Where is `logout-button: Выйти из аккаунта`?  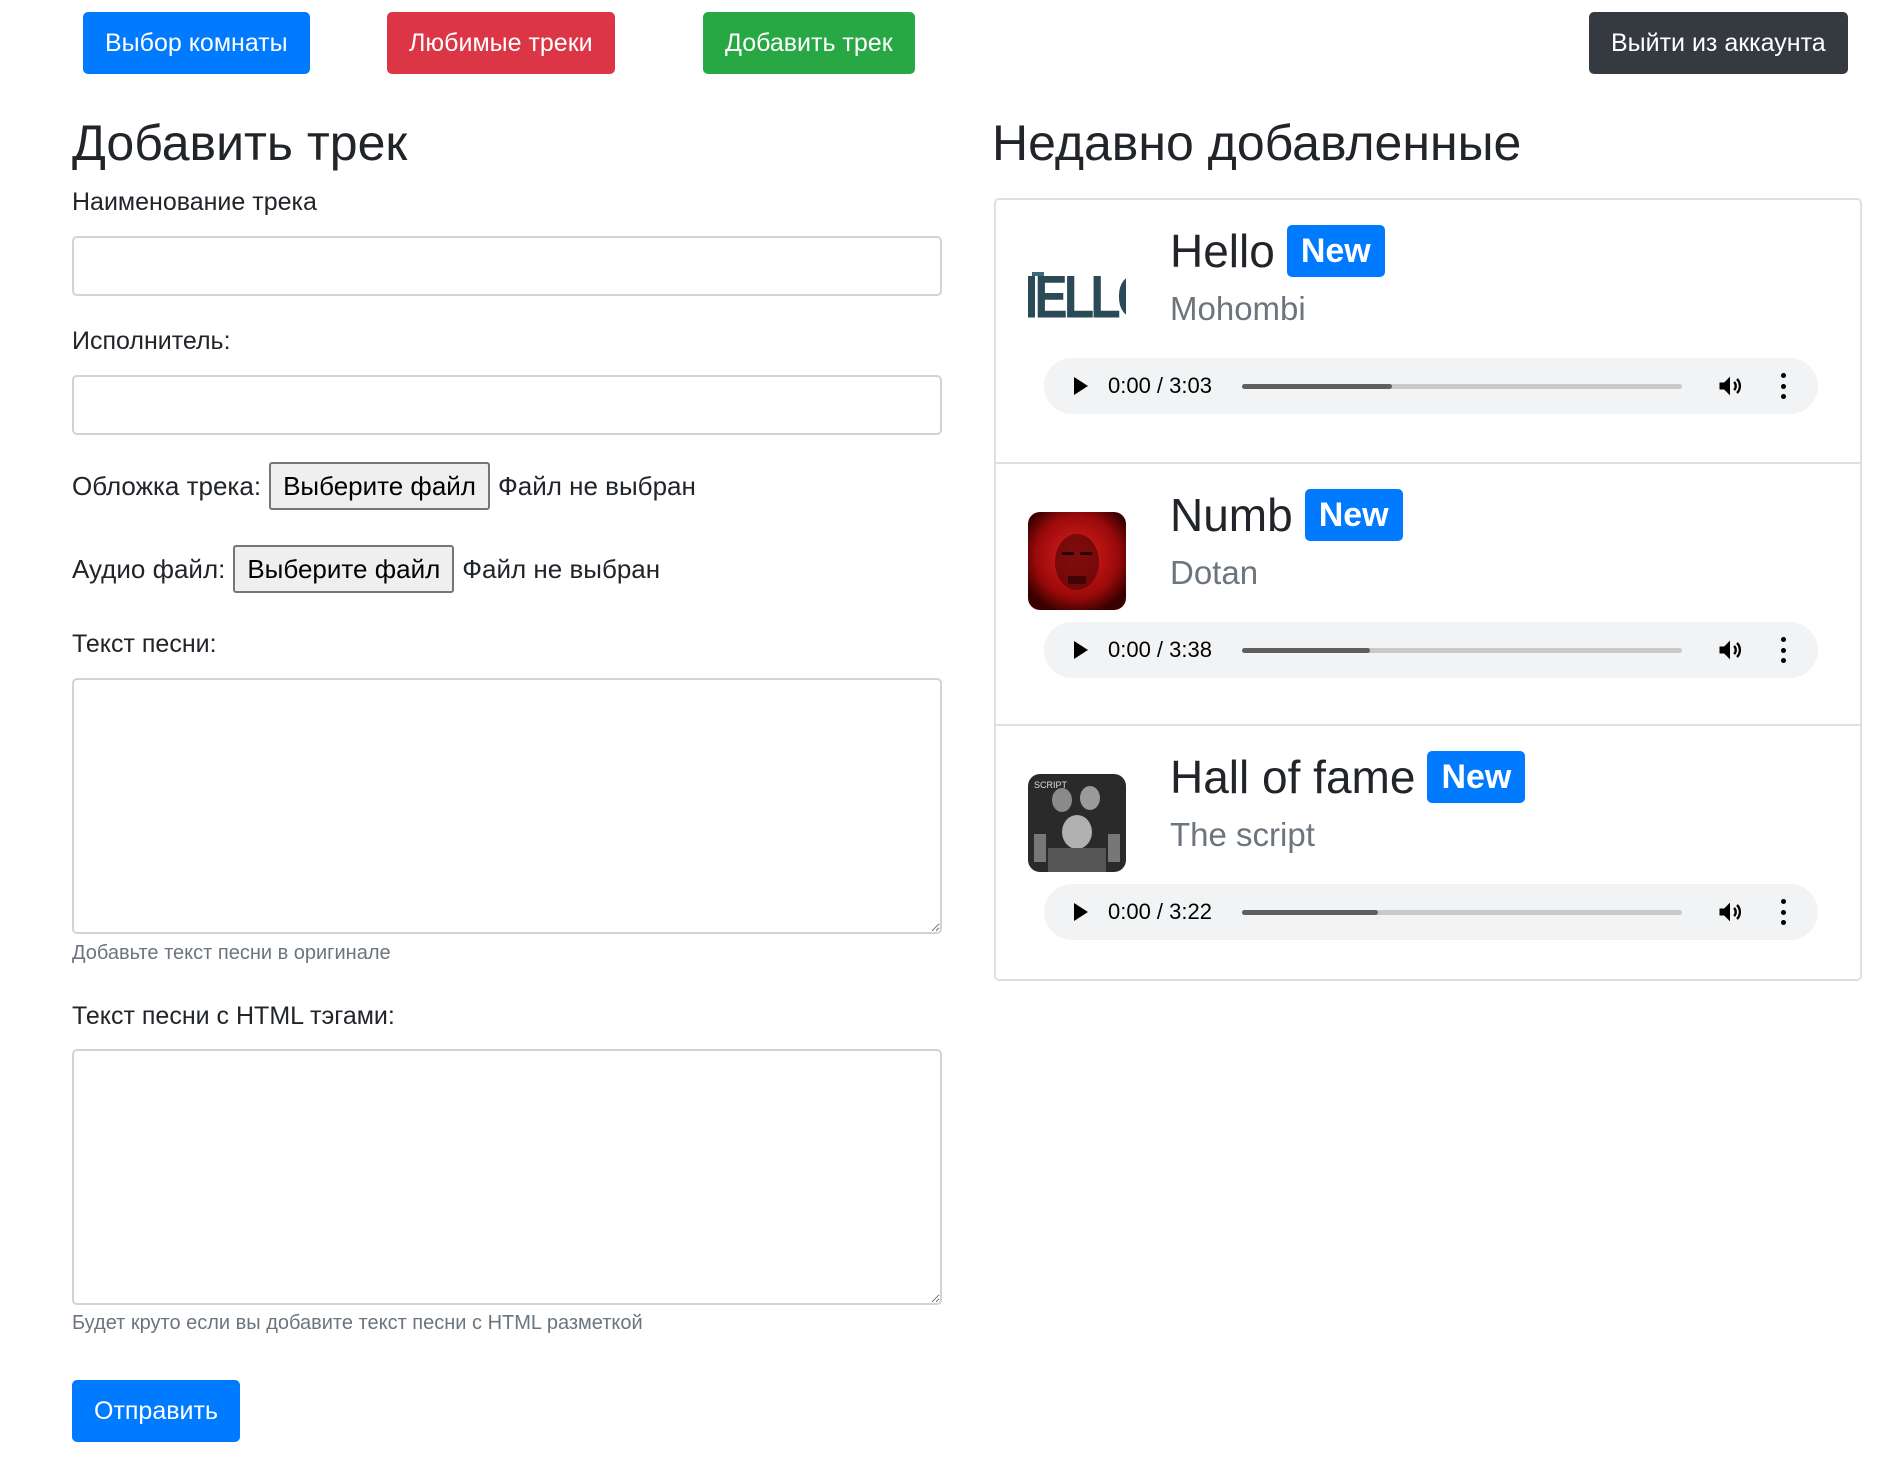
logout-button: Выйти из аккаунта is located at coordinates (1718, 43).